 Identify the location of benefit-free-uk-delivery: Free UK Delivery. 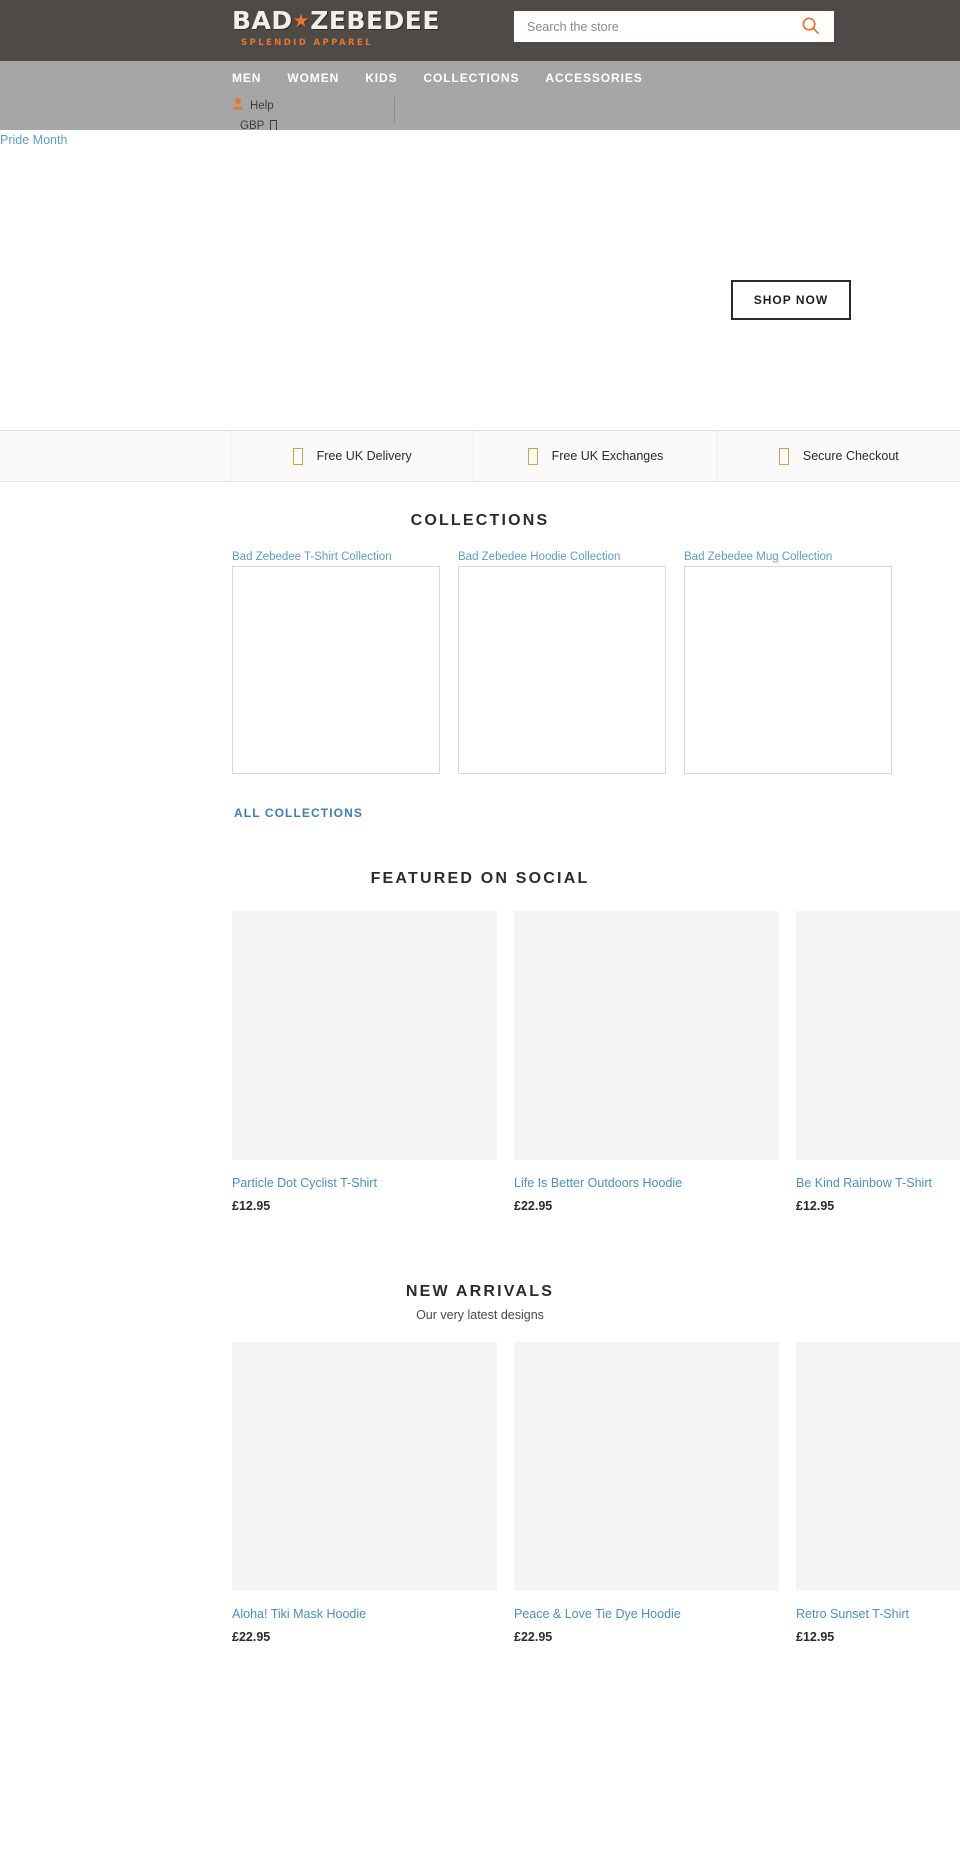
(353, 456).